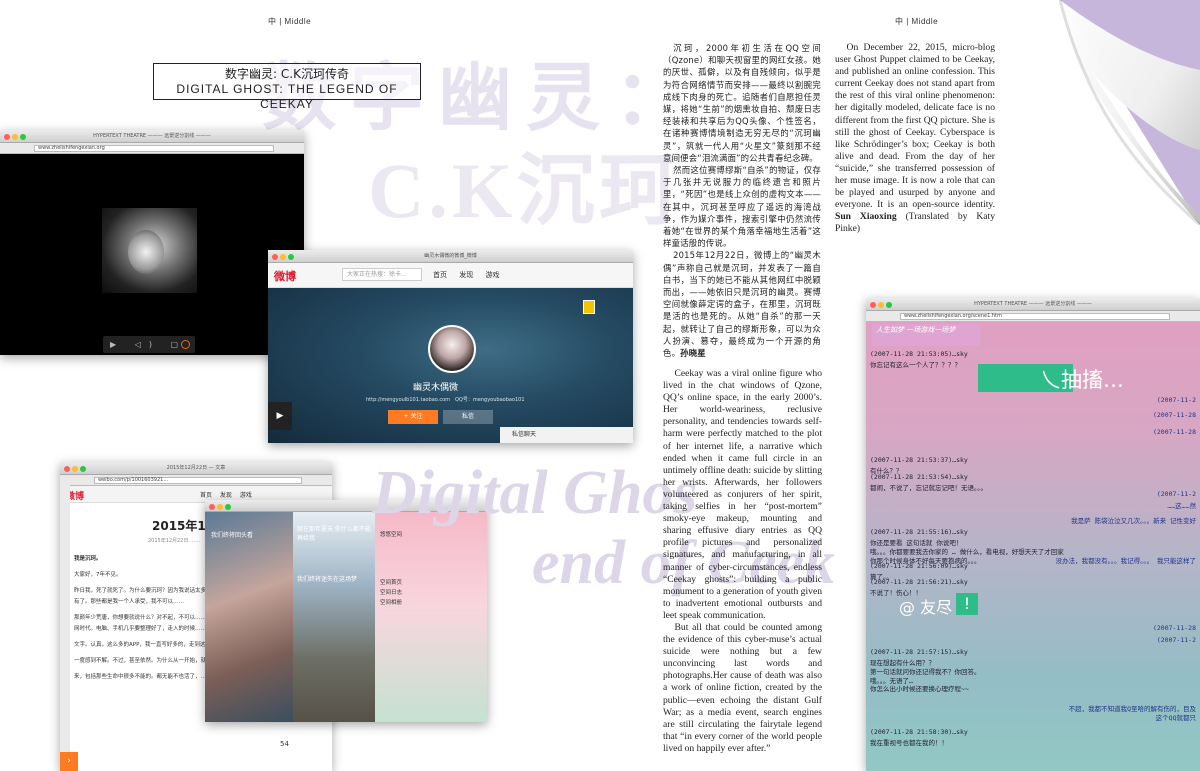 The image size is (1200, 771). What do you see at coordinates (391, 593) in the screenshot?
I see `qq-list-item: 空间日志` at bounding box center [391, 593].